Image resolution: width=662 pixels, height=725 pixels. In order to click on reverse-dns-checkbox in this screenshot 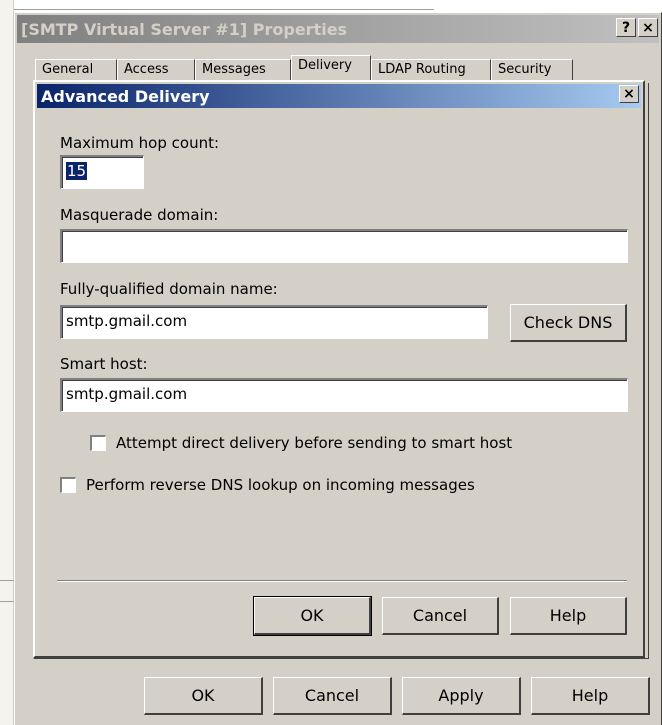, I will do `click(68, 485)`.